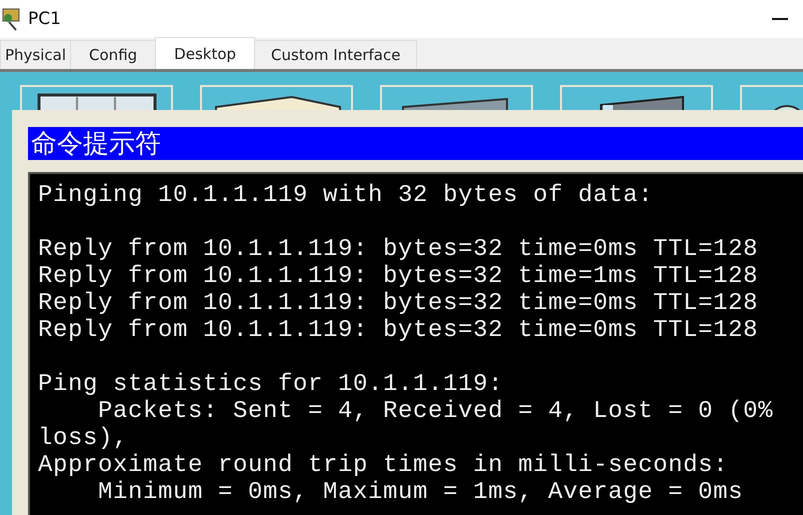 The height and width of the screenshot is (515, 803). I want to click on minimize-icon, so click(780, 19).